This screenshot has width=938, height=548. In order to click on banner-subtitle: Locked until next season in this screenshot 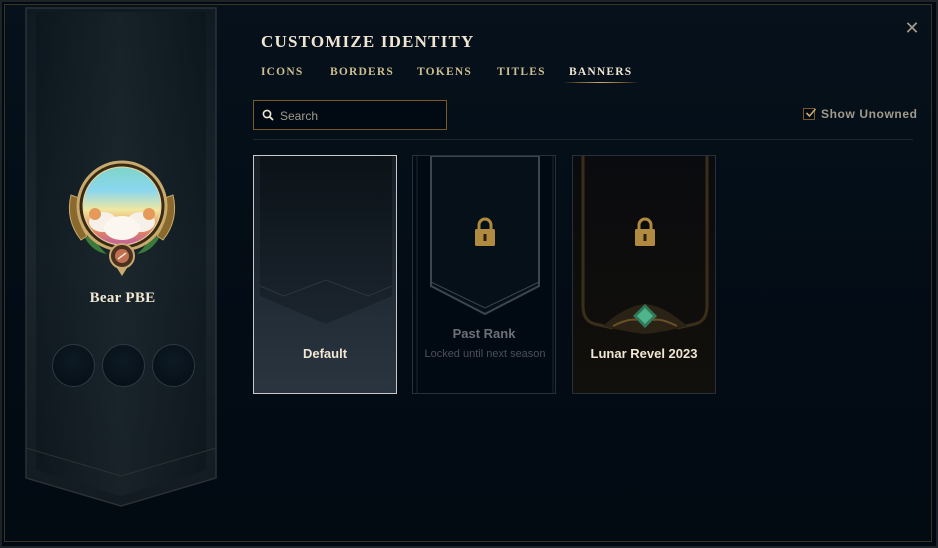, I will do `click(485, 354)`.